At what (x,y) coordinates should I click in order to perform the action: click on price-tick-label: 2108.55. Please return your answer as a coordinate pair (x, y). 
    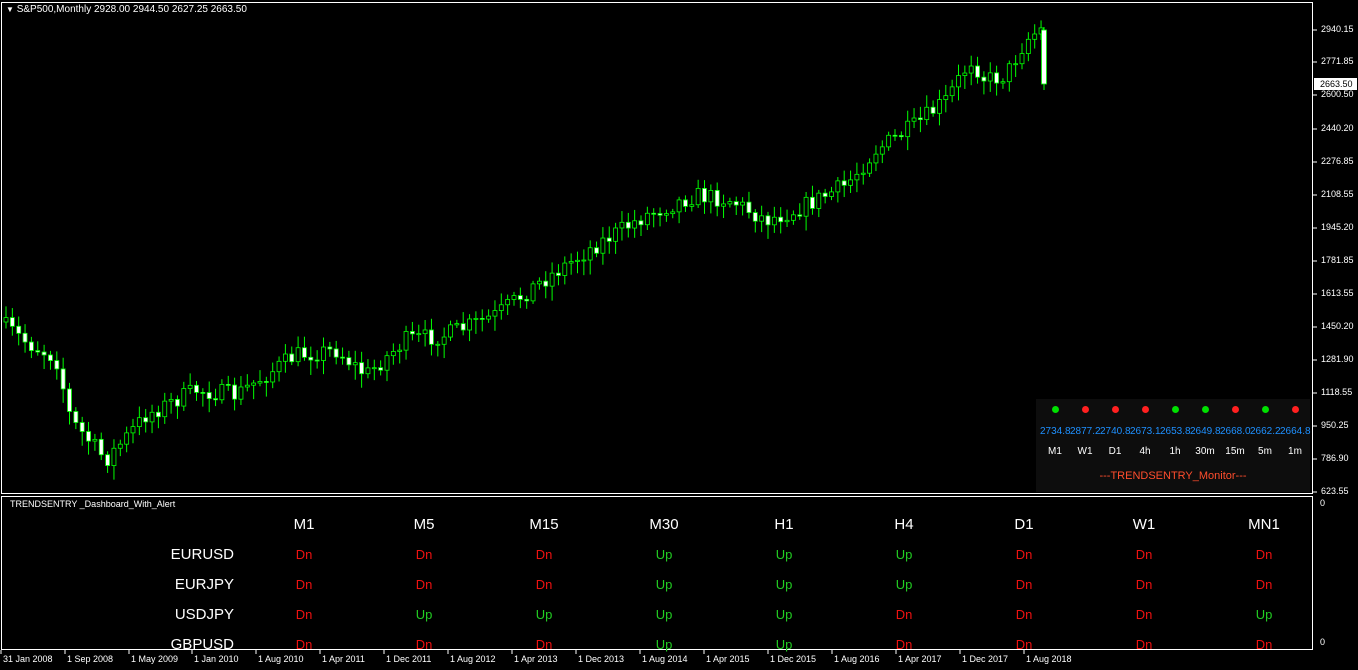
    Looking at the image, I should click on (1337, 194).